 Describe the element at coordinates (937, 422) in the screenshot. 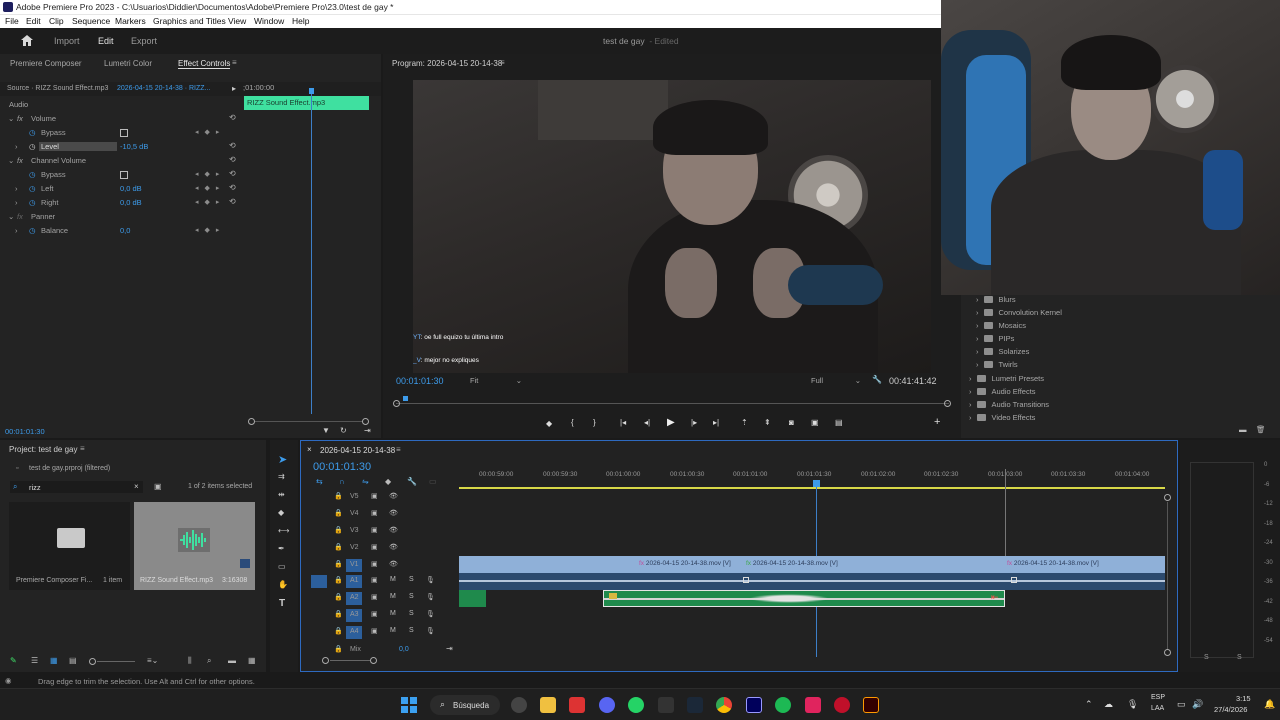

I see `add-button-icon: +` at that location.